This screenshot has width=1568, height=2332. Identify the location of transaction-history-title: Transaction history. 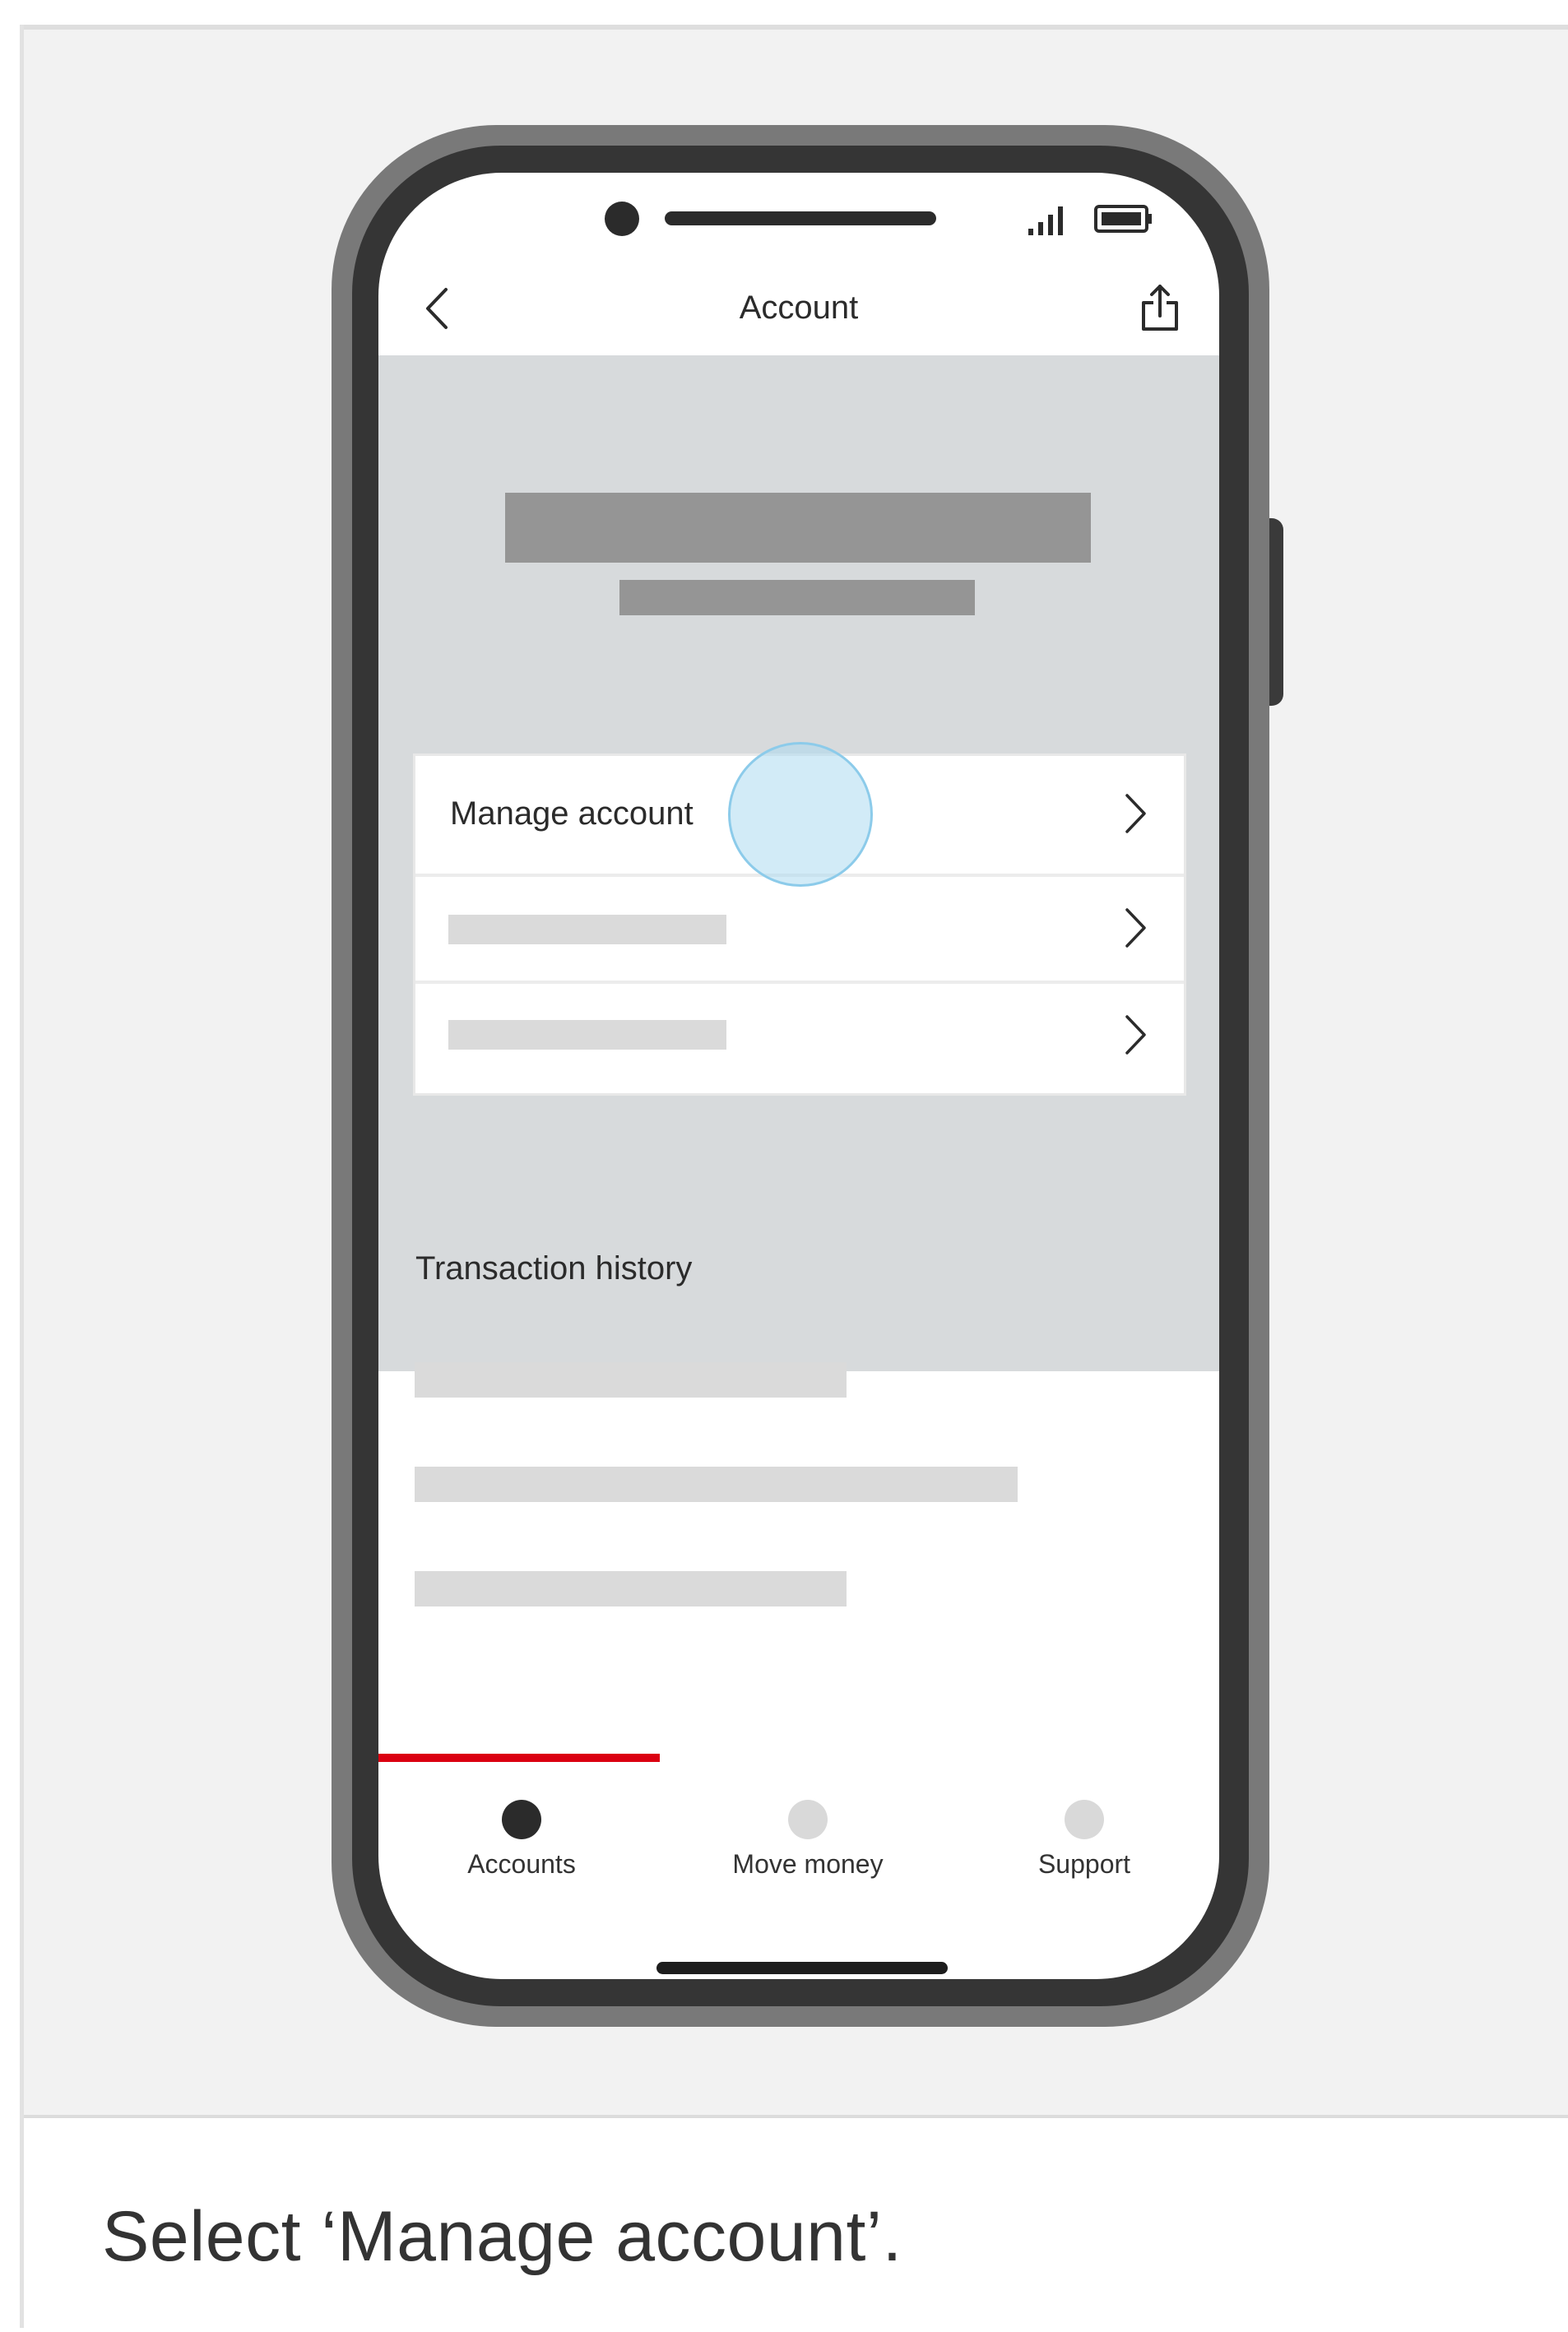
(554, 1268).